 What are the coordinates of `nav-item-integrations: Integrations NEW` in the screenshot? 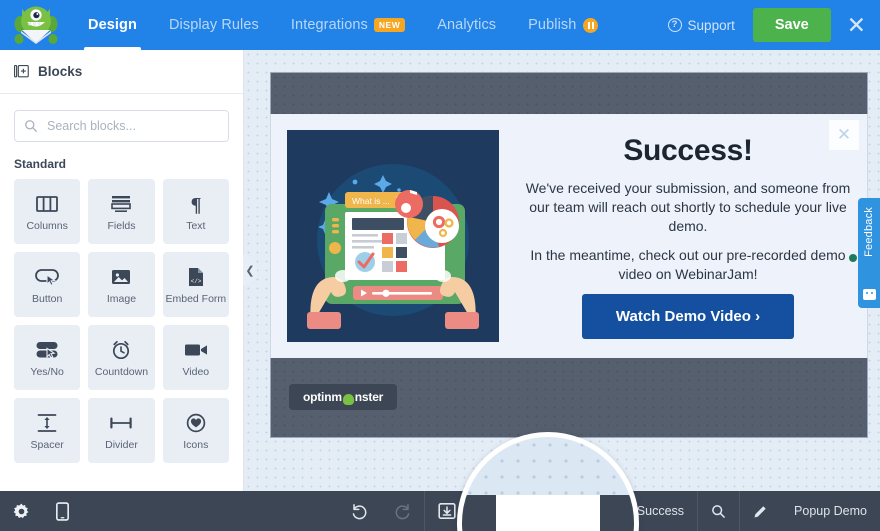 It's located at (348, 25).